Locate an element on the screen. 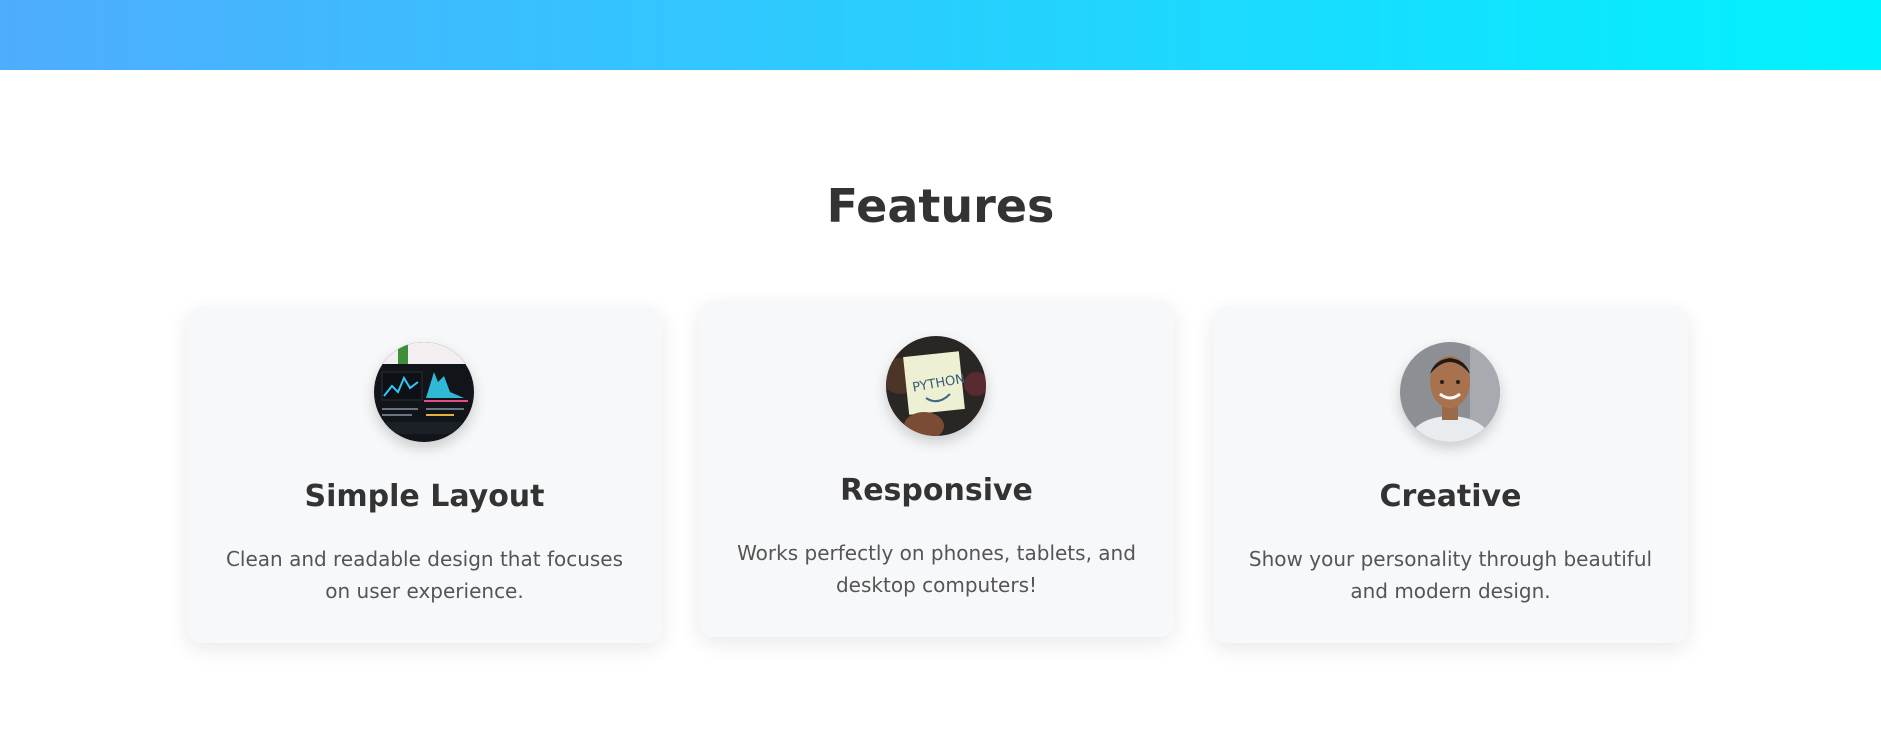  portrait-image is located at coordinates (1450, 392).